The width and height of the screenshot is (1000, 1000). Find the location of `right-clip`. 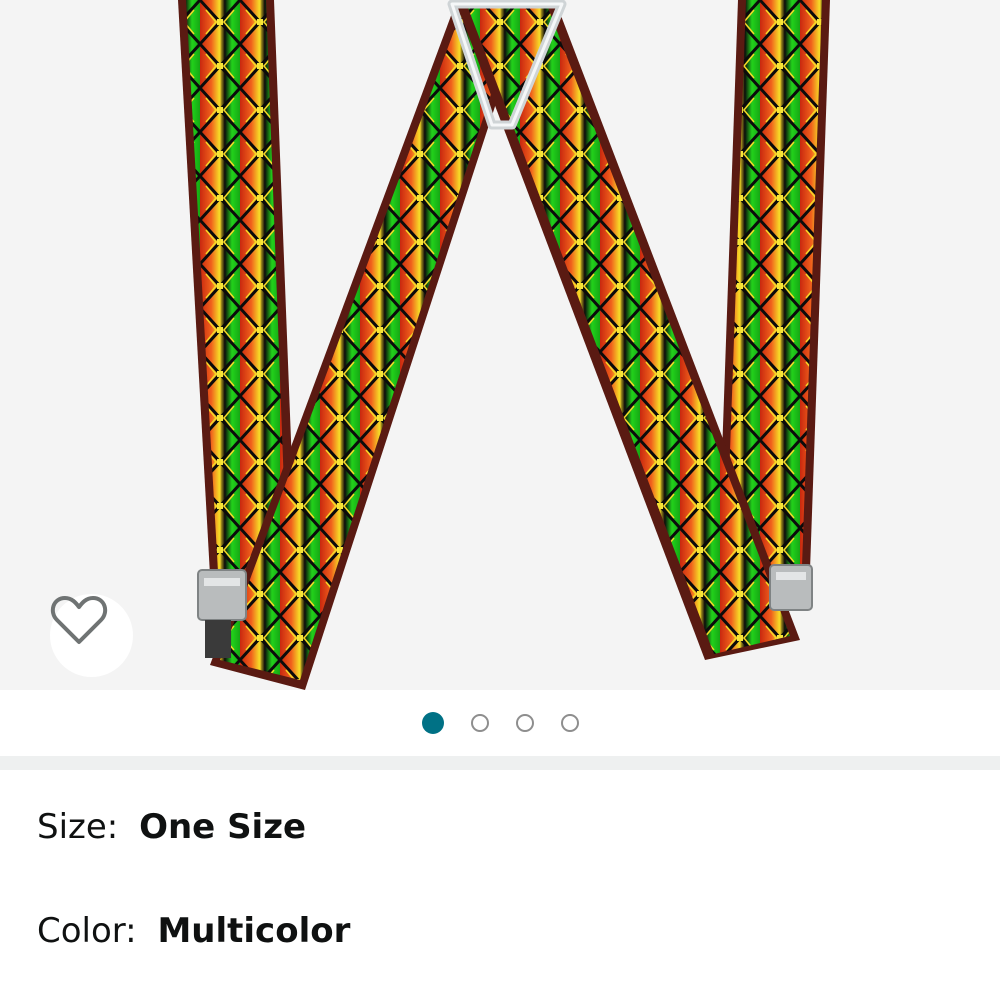

right-clip is located at coordinates (791, 587).